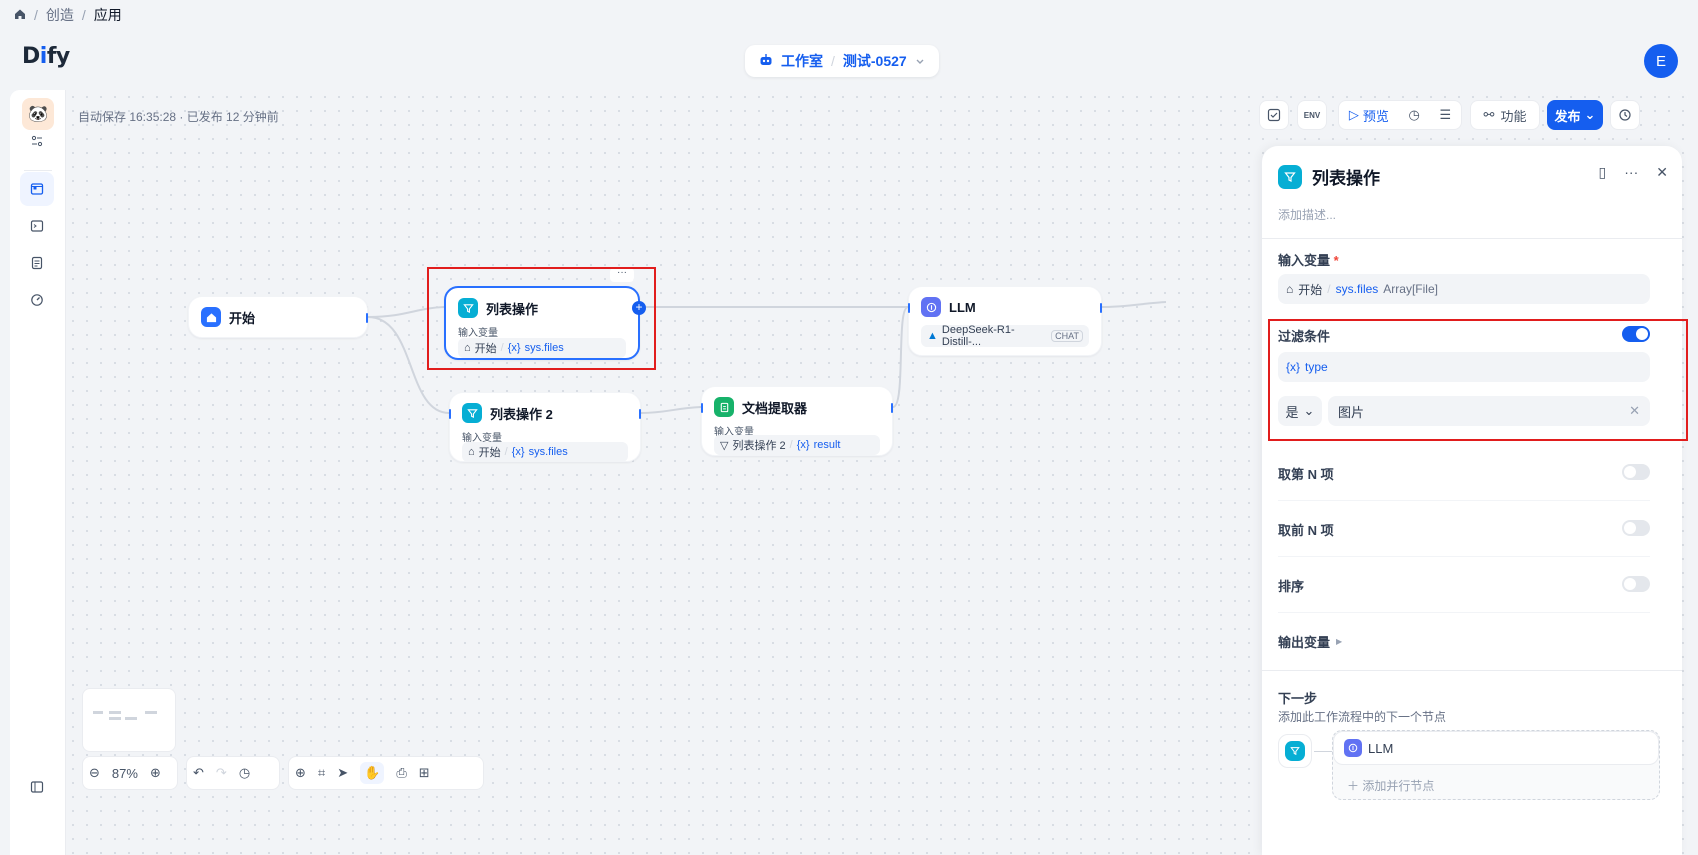 The height and width of the screenshot is (855, 1698). I want to click on minimap, so click(129, 720).